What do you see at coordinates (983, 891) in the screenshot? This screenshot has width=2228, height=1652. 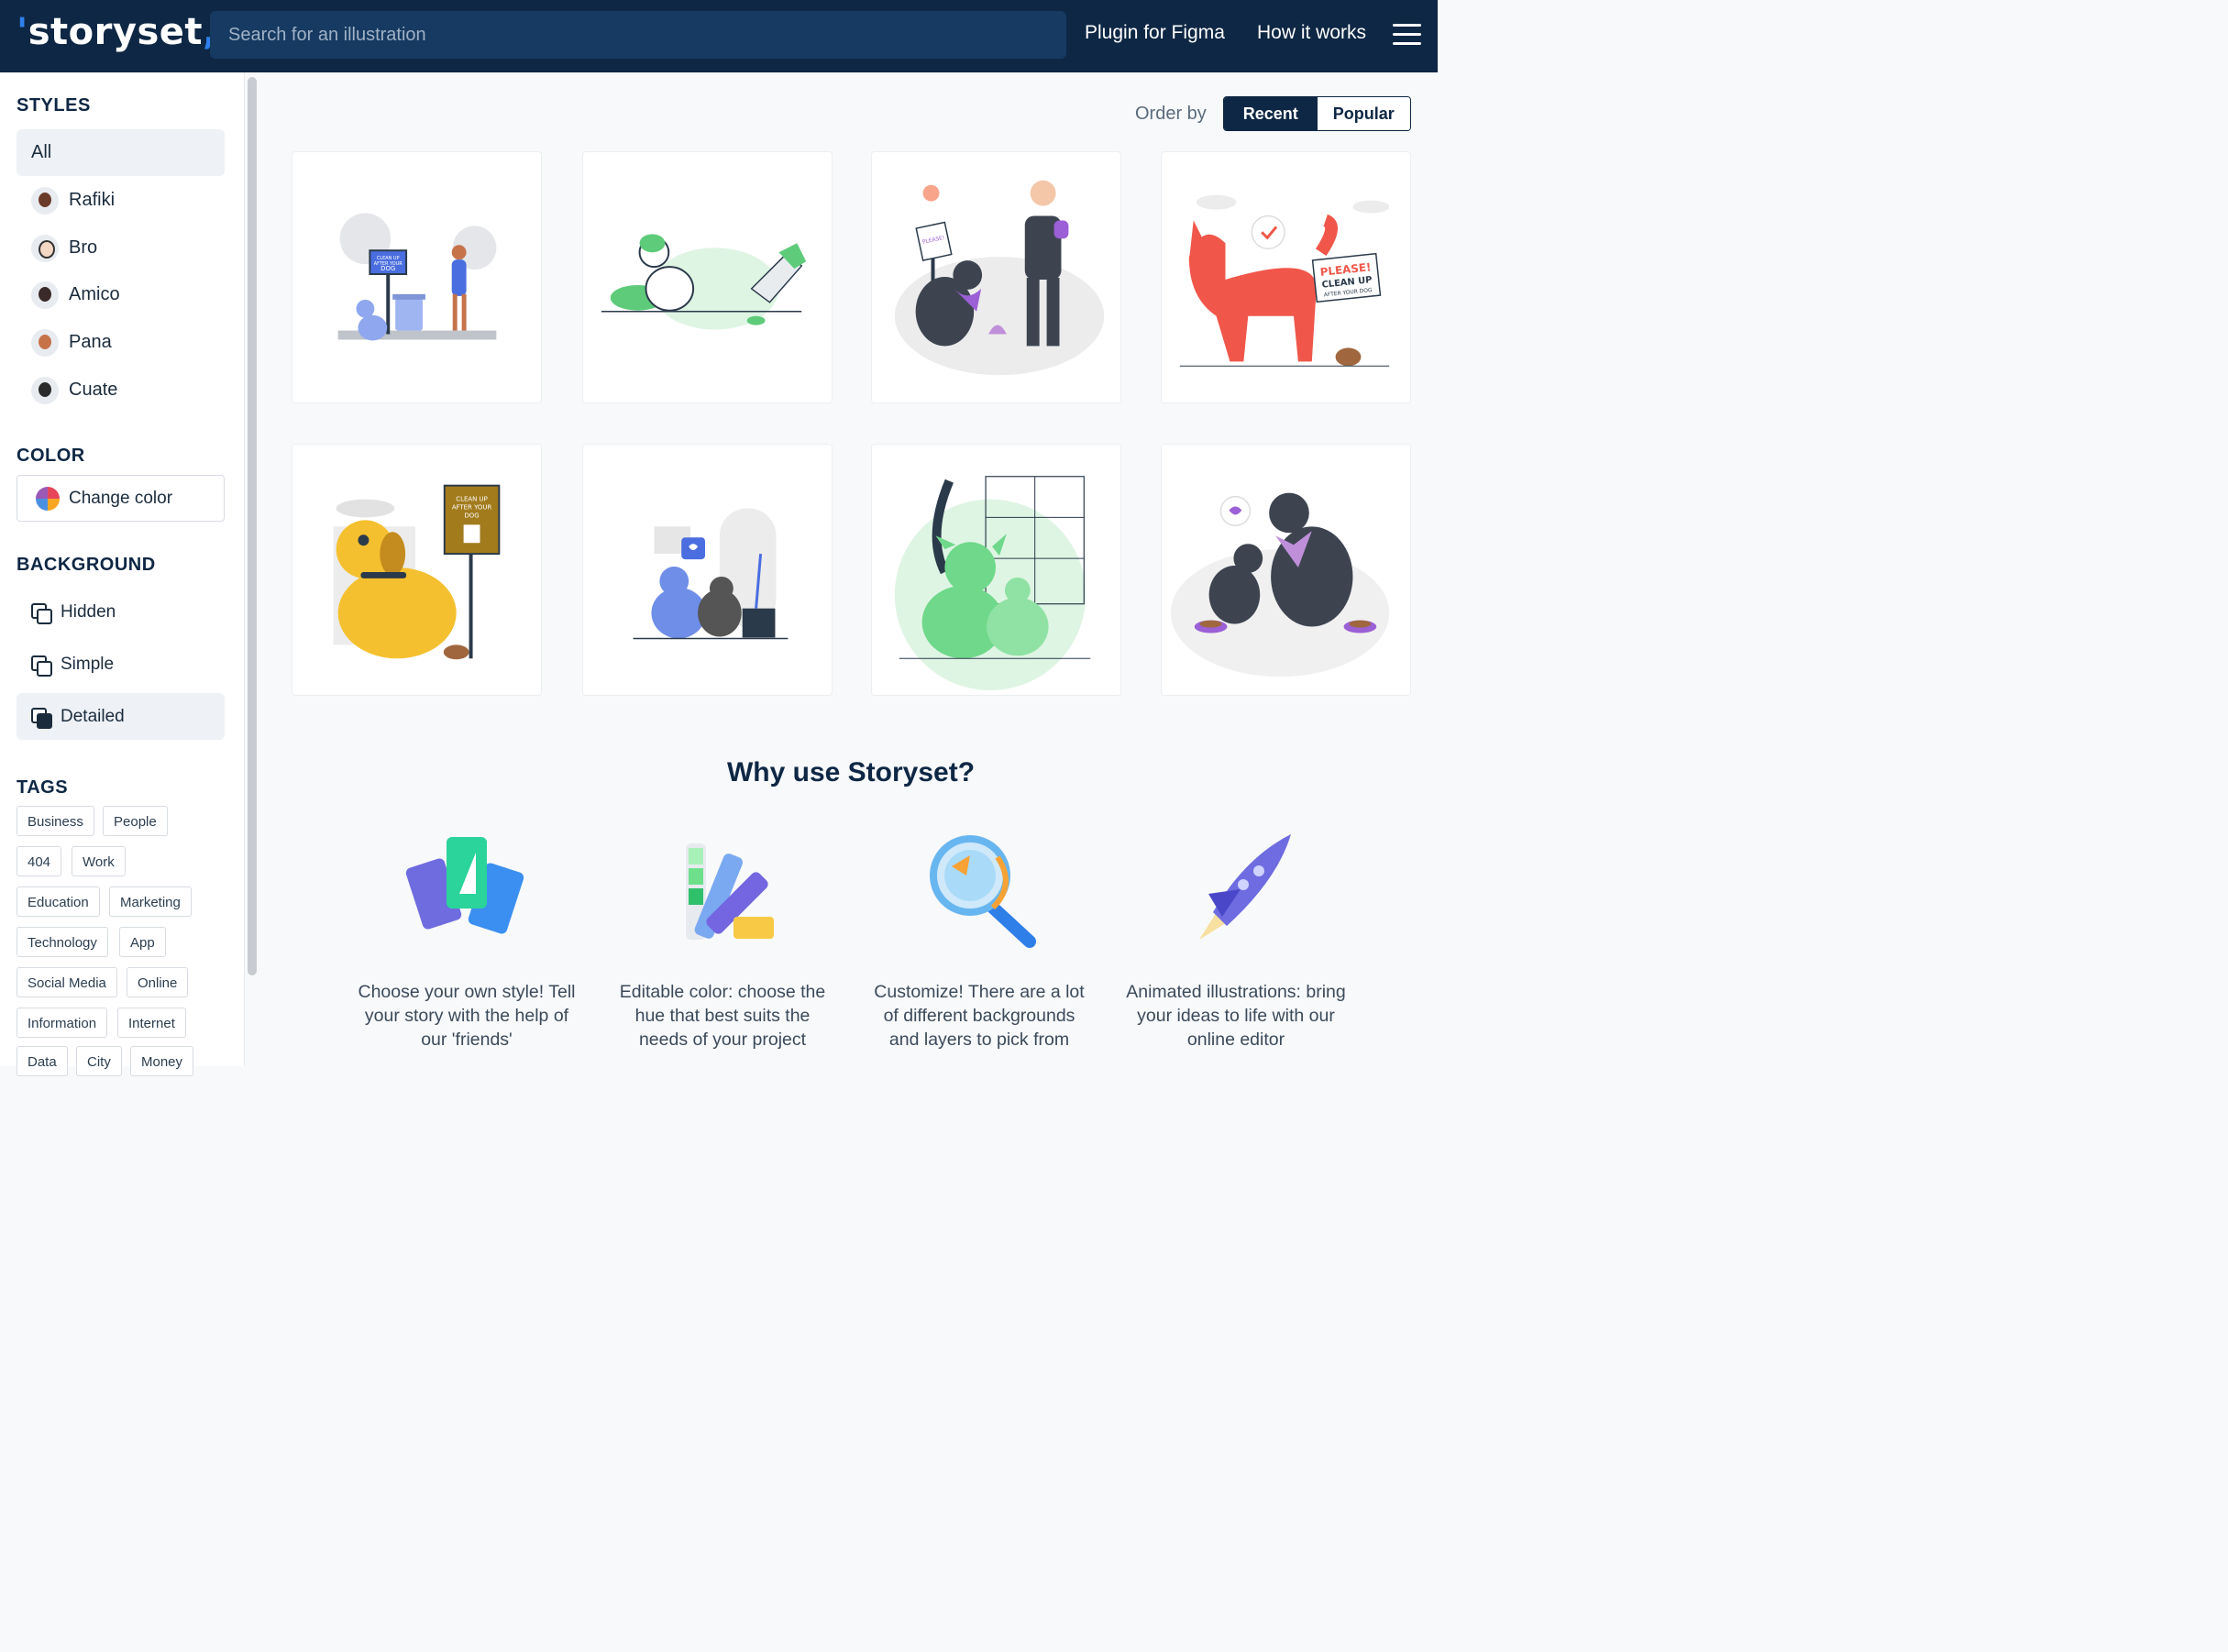 I see `magnifier-icon` at bounding box center [983, 891].